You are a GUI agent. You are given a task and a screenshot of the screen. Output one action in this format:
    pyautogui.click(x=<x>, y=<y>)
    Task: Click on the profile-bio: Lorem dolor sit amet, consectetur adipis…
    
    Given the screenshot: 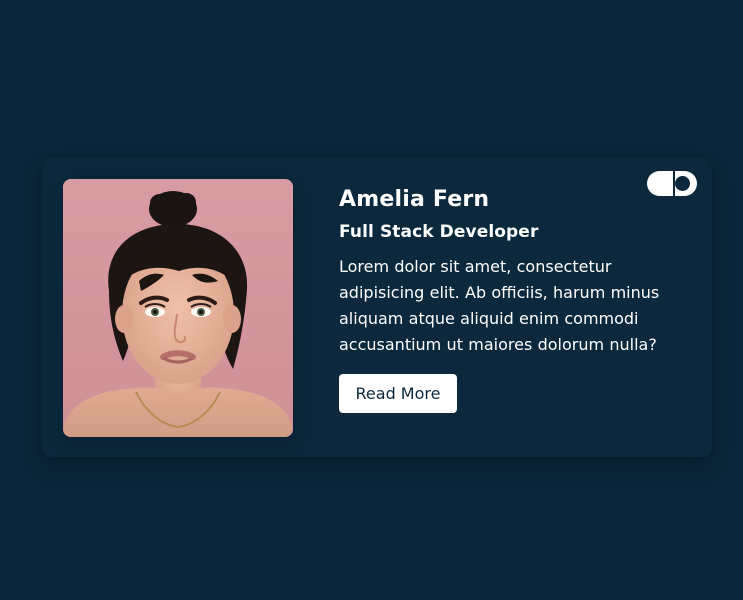 What is the action you would take?
    pyautogui.click(x=499, y=305)
    